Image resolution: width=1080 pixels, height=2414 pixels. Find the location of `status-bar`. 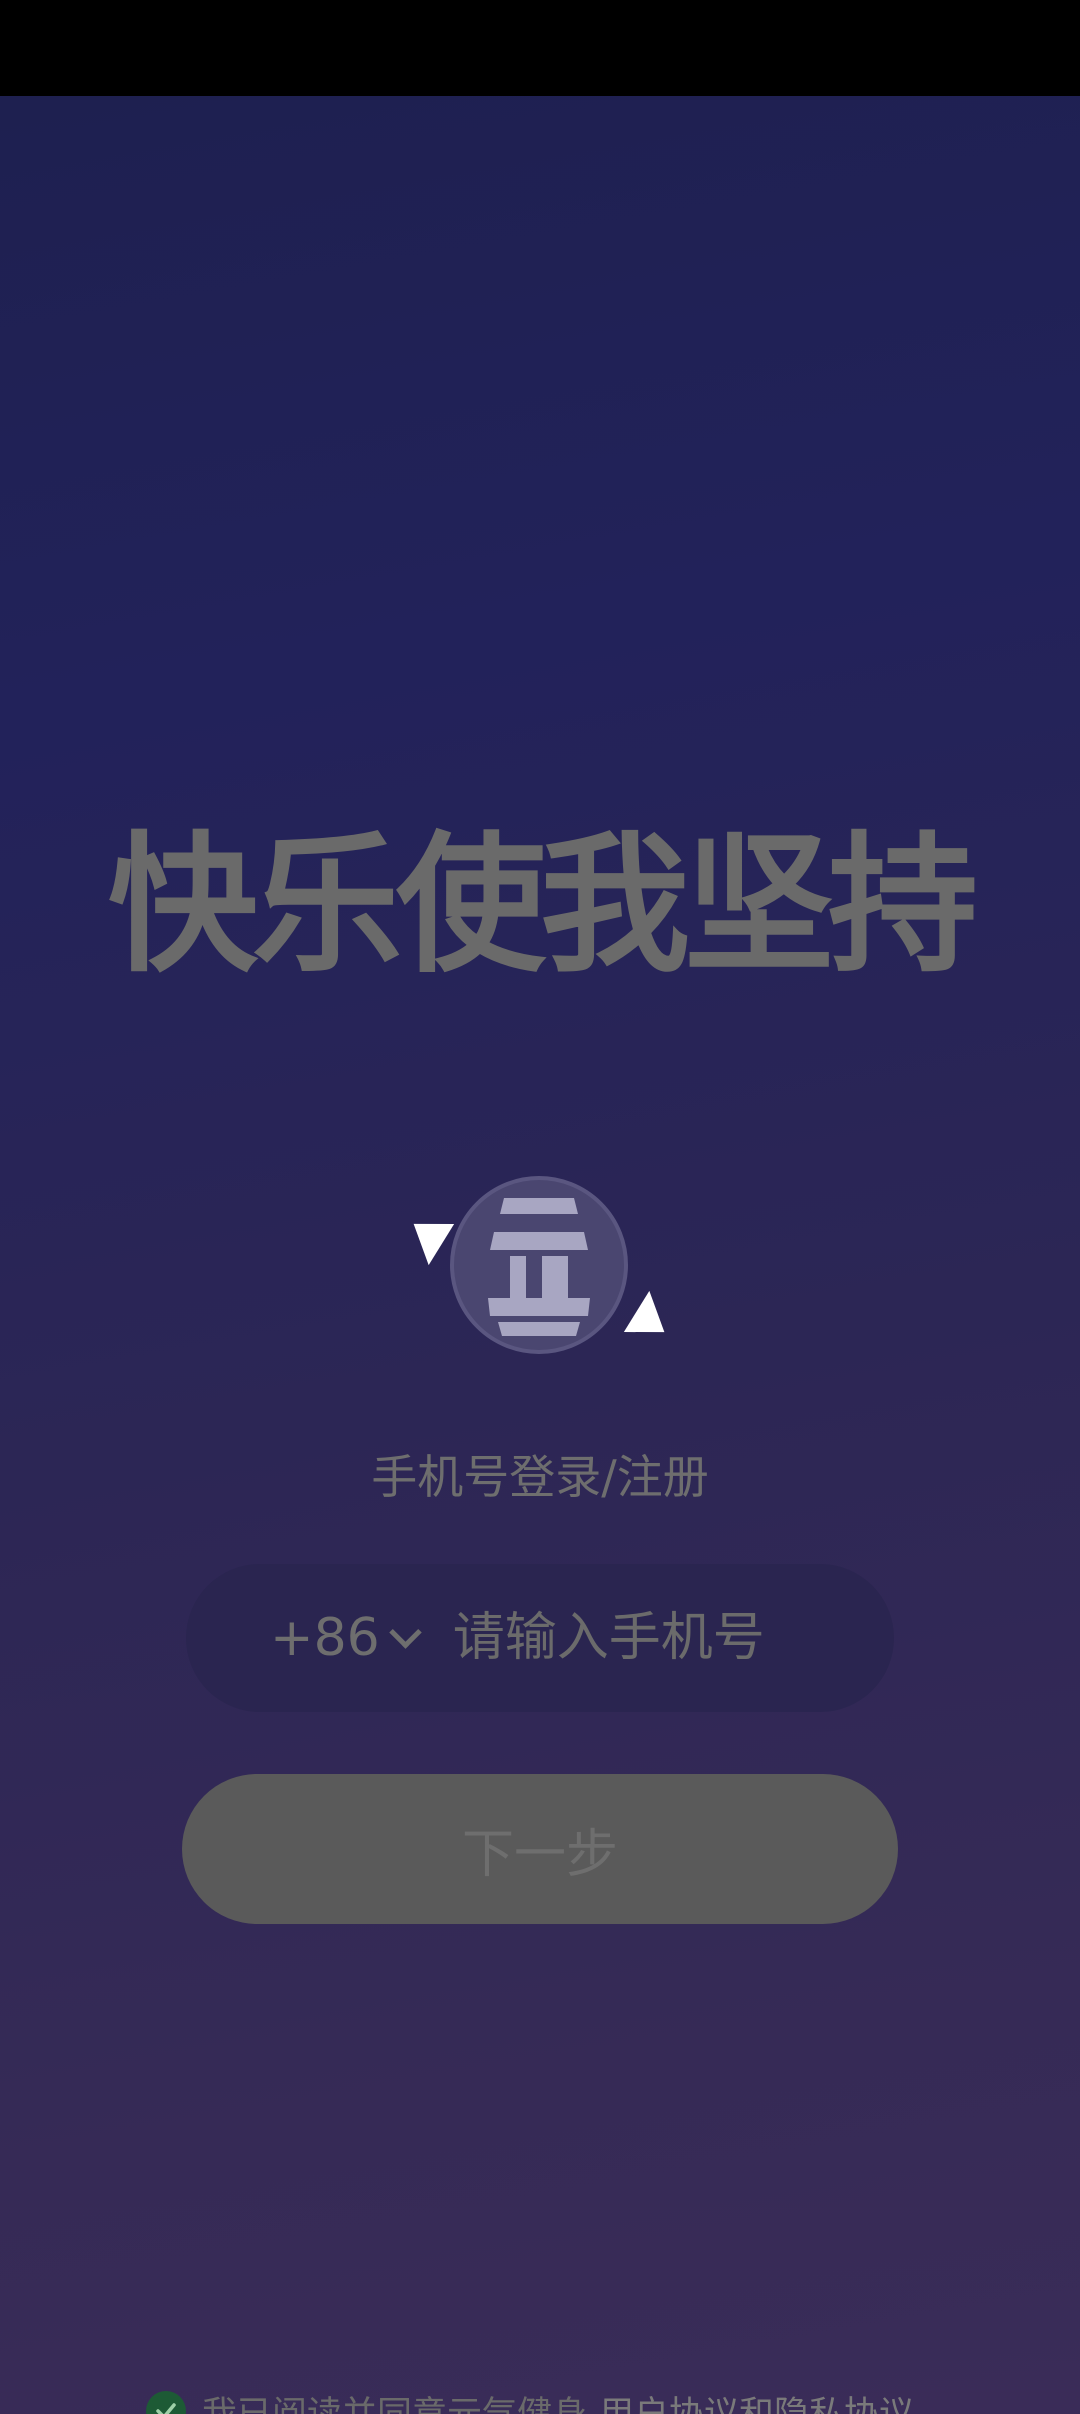

status-bar is located at coordinates (540, 48).